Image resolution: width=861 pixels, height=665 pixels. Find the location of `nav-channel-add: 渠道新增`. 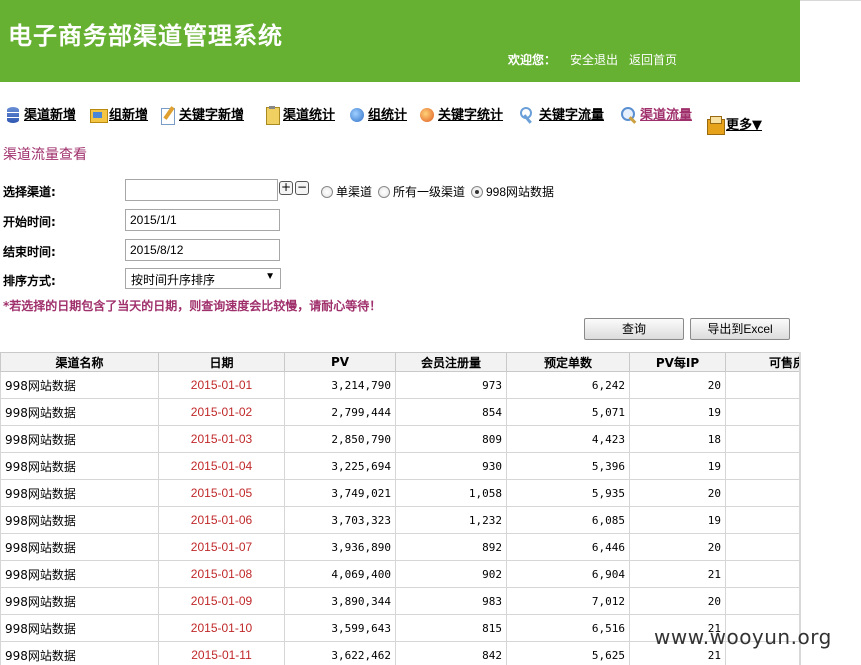

nav-channel-add: 渠道新增 is located at coordinates (40, 109).